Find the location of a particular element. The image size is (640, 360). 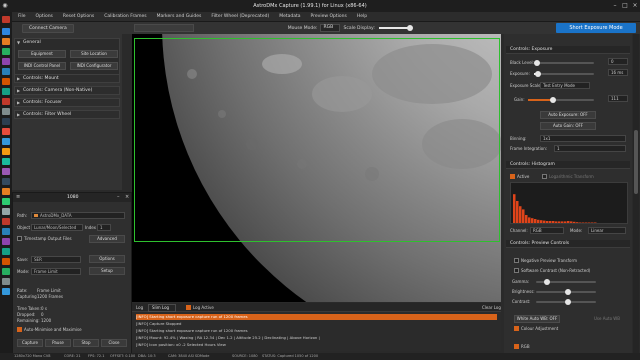

capture-button: Capture is located at coordinates (30, 343).